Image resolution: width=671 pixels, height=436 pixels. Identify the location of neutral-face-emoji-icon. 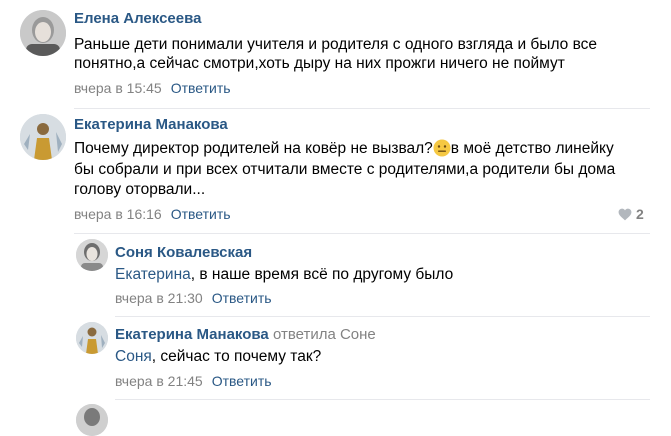
(442, 148).